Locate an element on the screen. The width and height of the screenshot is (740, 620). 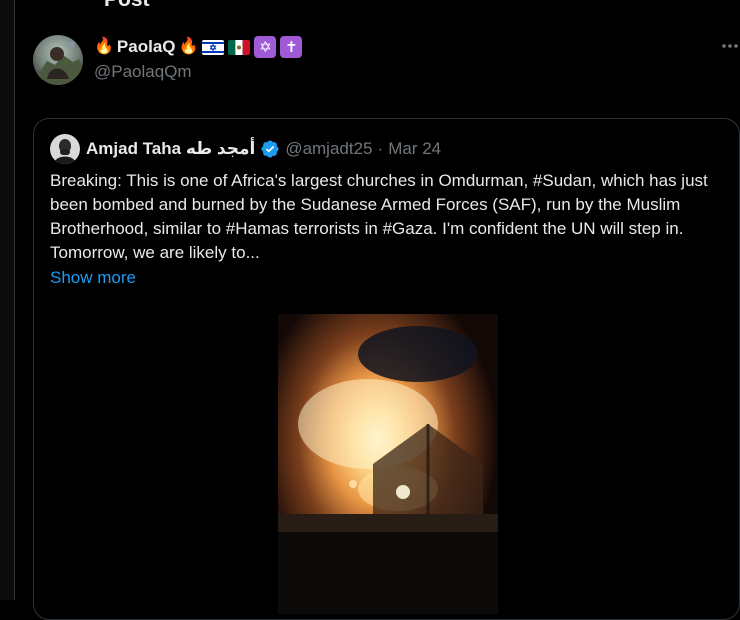
mexico-flag-icon is located at coordinates (239, 47).